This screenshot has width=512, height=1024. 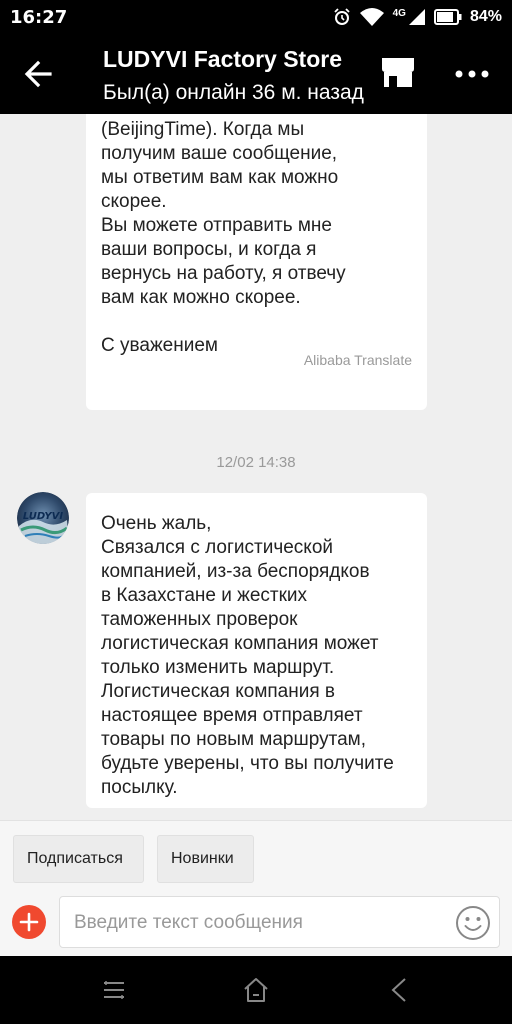 I want to click on emoji-button, so click(x=473, y=923).